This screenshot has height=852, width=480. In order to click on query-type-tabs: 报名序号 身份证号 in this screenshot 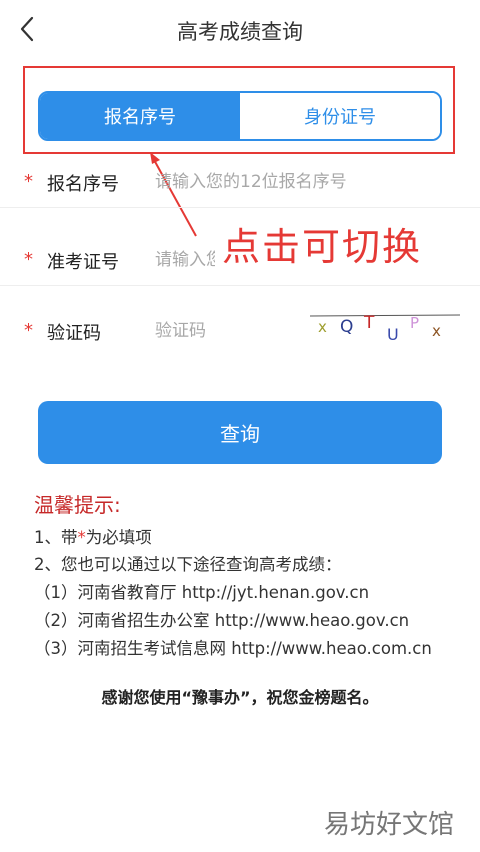, I will do `click(240, 116)`.